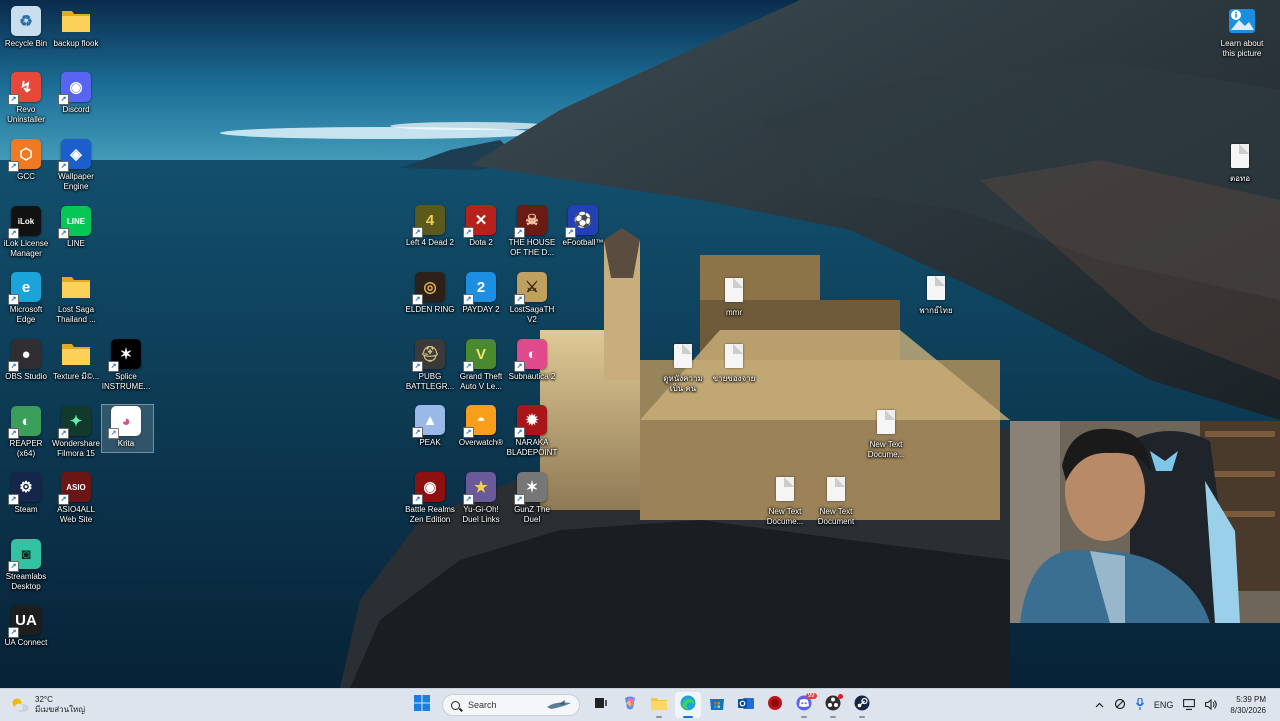  Describe the element at coordinates (76, 514) in the screenshot. I see `icon-label: ASIO4ALL Web Site` at that location.